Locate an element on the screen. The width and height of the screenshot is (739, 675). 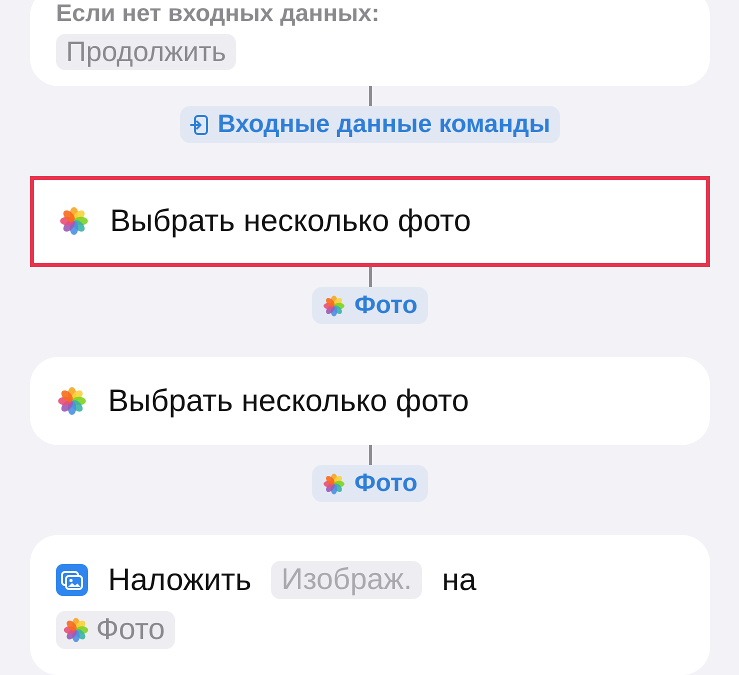
action-text: Наложить is located at coordinates (180, 580).